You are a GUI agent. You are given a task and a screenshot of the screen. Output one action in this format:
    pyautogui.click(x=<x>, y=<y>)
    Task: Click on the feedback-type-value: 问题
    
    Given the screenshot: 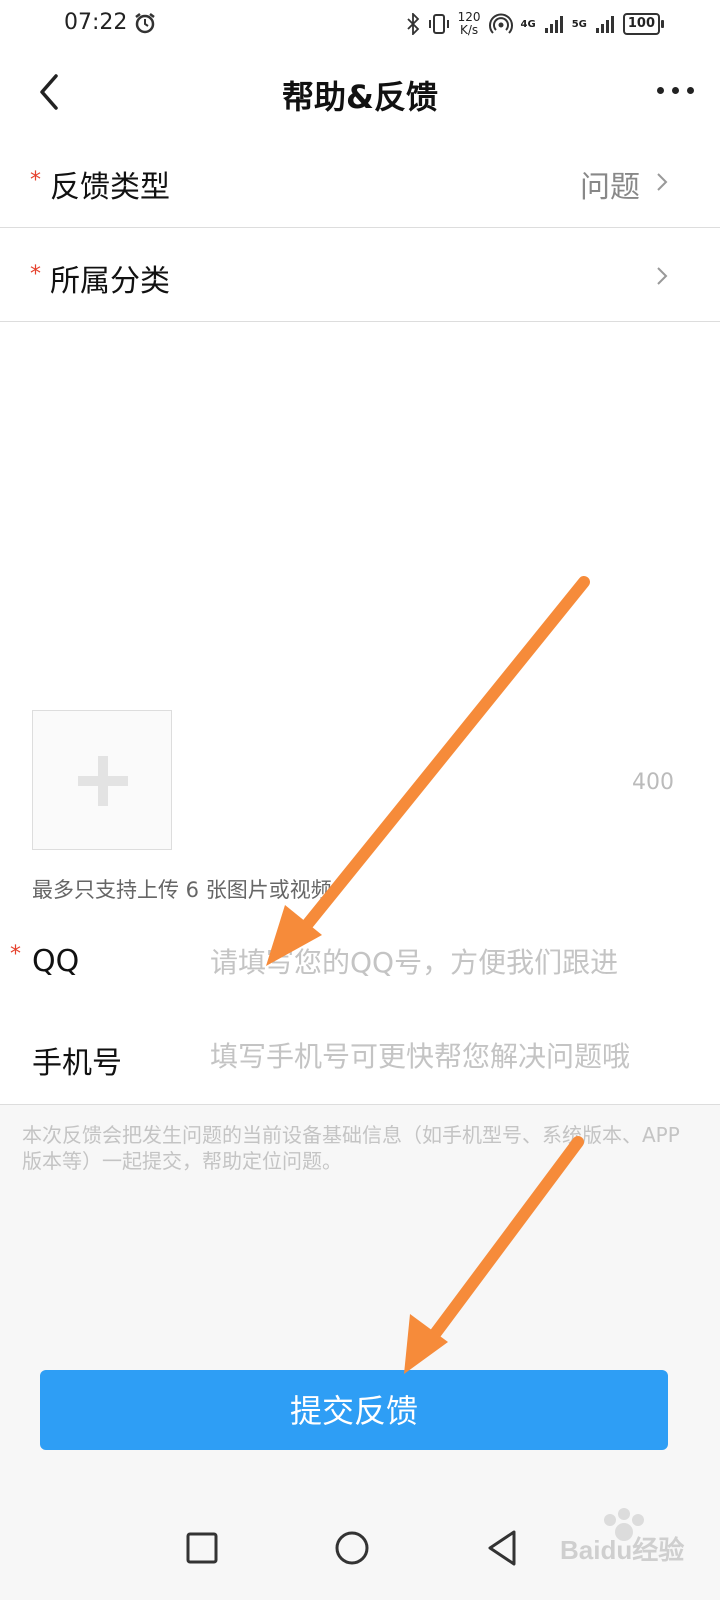 What is the action you would take?
    pyautogui.click(x=610, y=187)
    